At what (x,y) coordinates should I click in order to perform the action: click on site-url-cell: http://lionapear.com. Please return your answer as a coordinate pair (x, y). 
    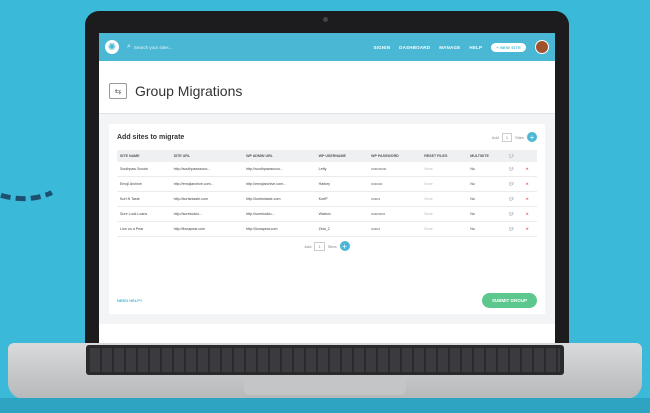
    Looking at the image, I should click on (207, 229).